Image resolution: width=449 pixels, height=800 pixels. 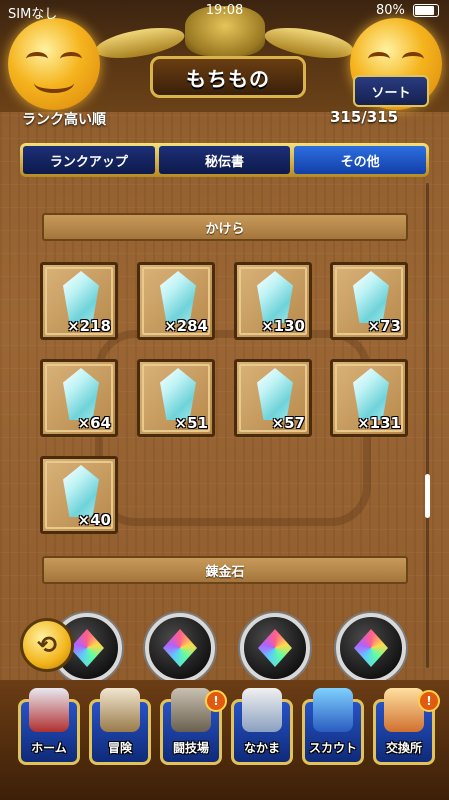 I want to click on nav-label: スカウト, so click(x=332, y=748).